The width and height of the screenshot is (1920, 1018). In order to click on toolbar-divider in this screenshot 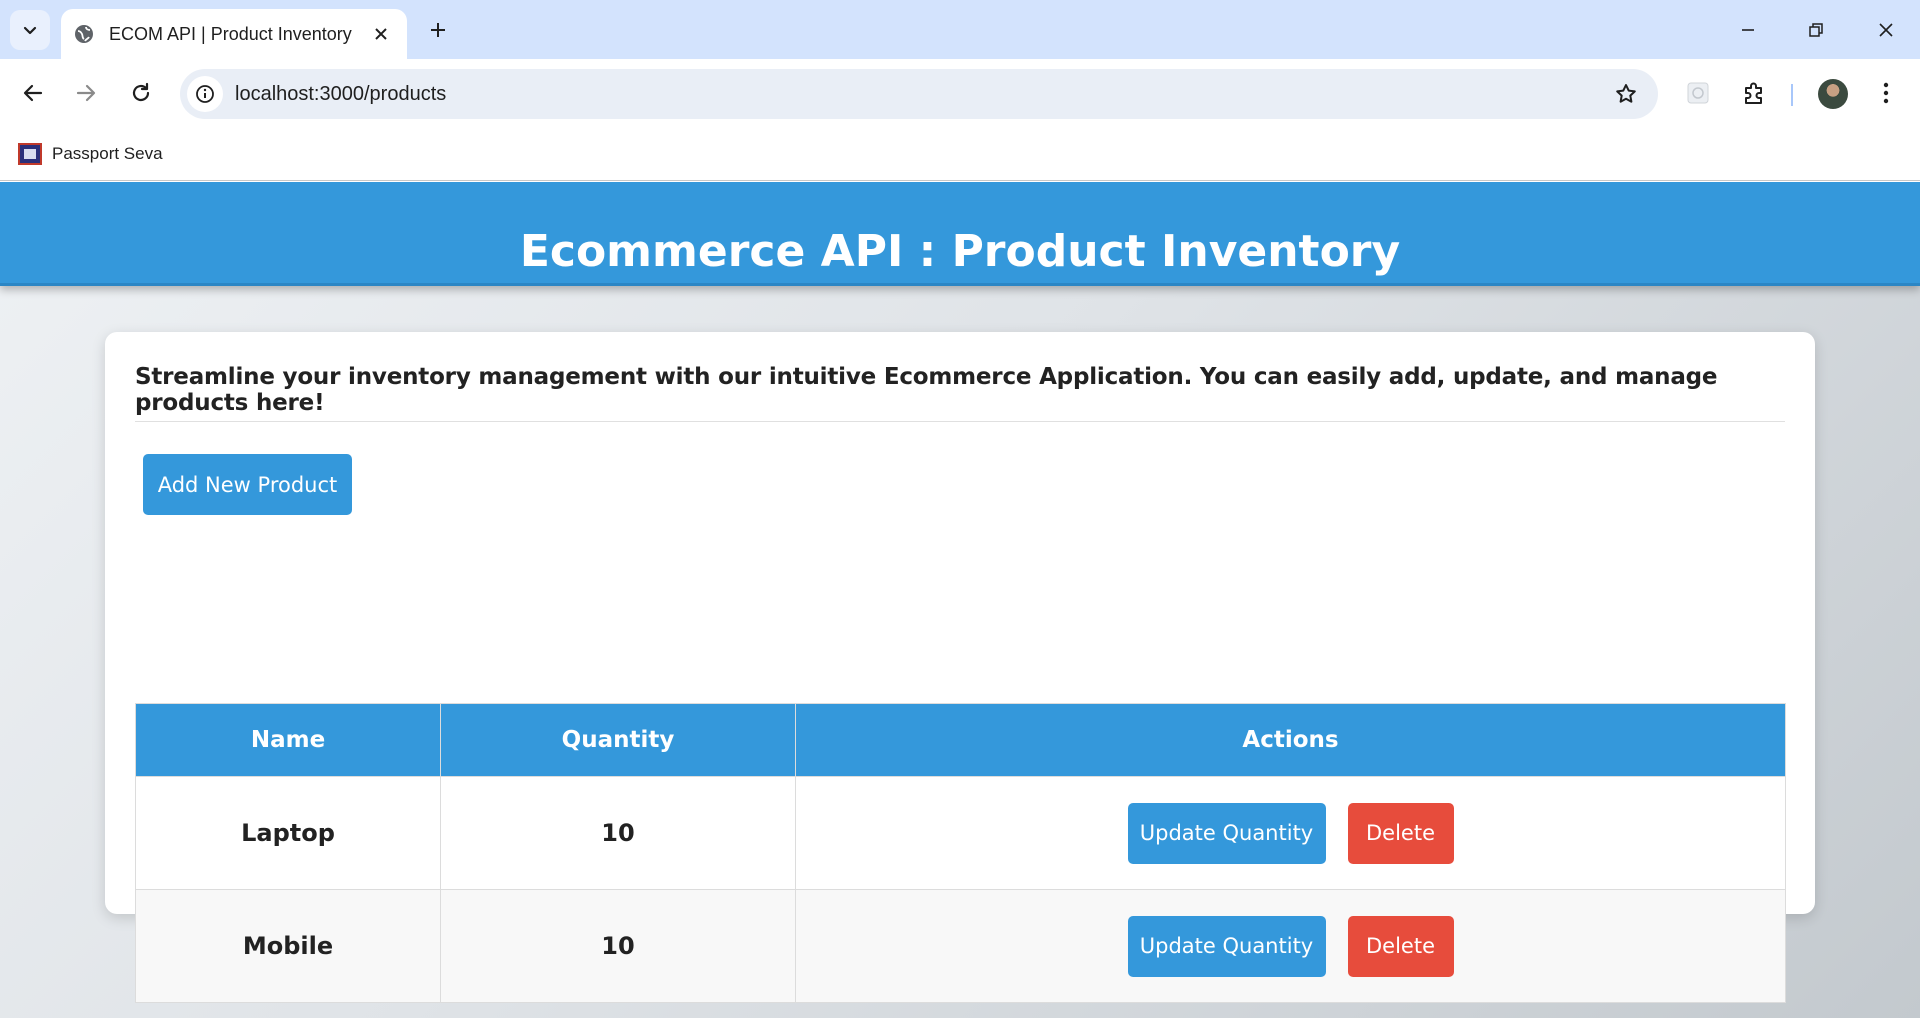, I will do `click(1792, 95)`.